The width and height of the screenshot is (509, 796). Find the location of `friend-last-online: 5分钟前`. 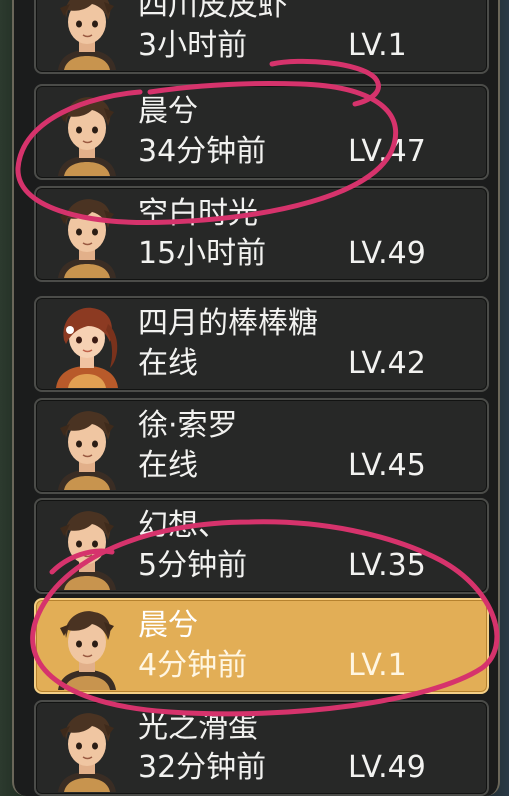

friend-last-online: 5分钟前 is located at coordinates (193, 565).